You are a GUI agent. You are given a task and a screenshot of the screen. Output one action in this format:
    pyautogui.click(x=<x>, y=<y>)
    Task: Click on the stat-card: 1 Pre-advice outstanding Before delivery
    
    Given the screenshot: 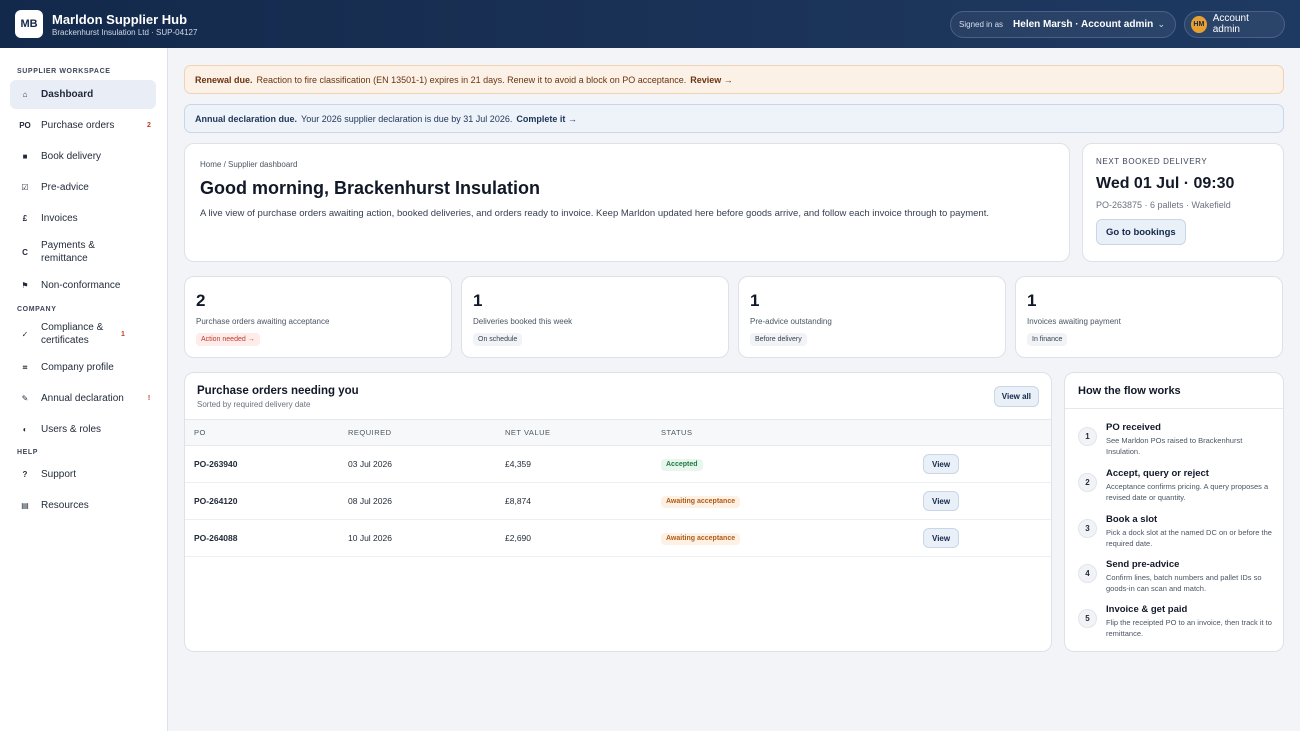 What is the action you would take?
    pyautogui.click(x=872, y=317)
    